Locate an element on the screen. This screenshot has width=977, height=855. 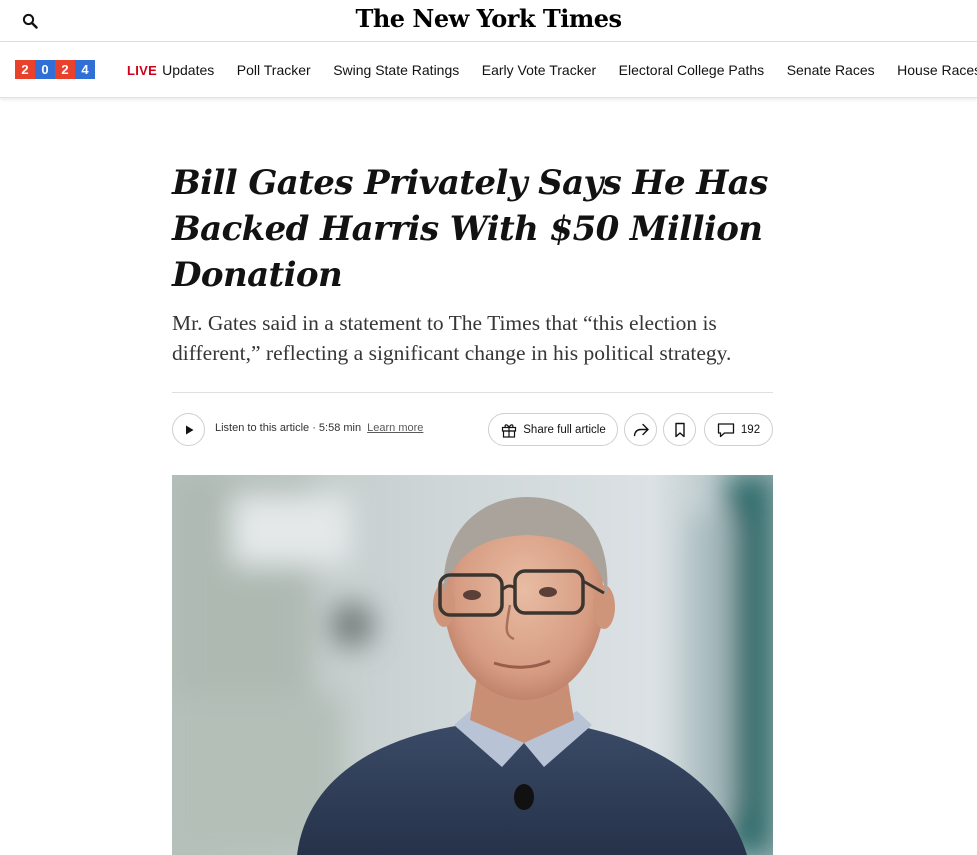
comment-icon is located at coordinates (726, 429).